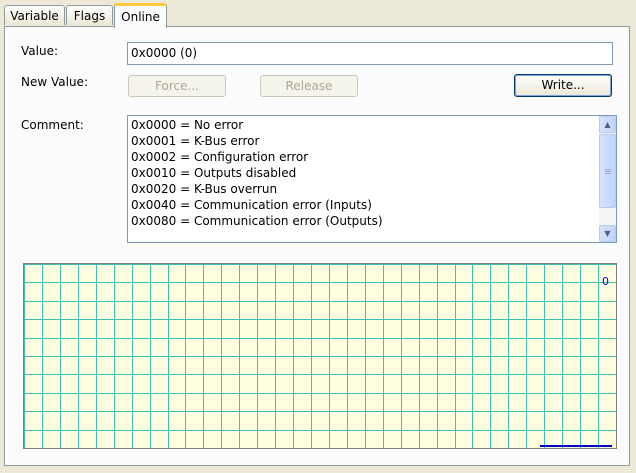 The height and width of the screenshot is (473, 636). Describe the element at coordinates (52, 125) in the screenshot. I see `comment-label: Comment:` at that location.